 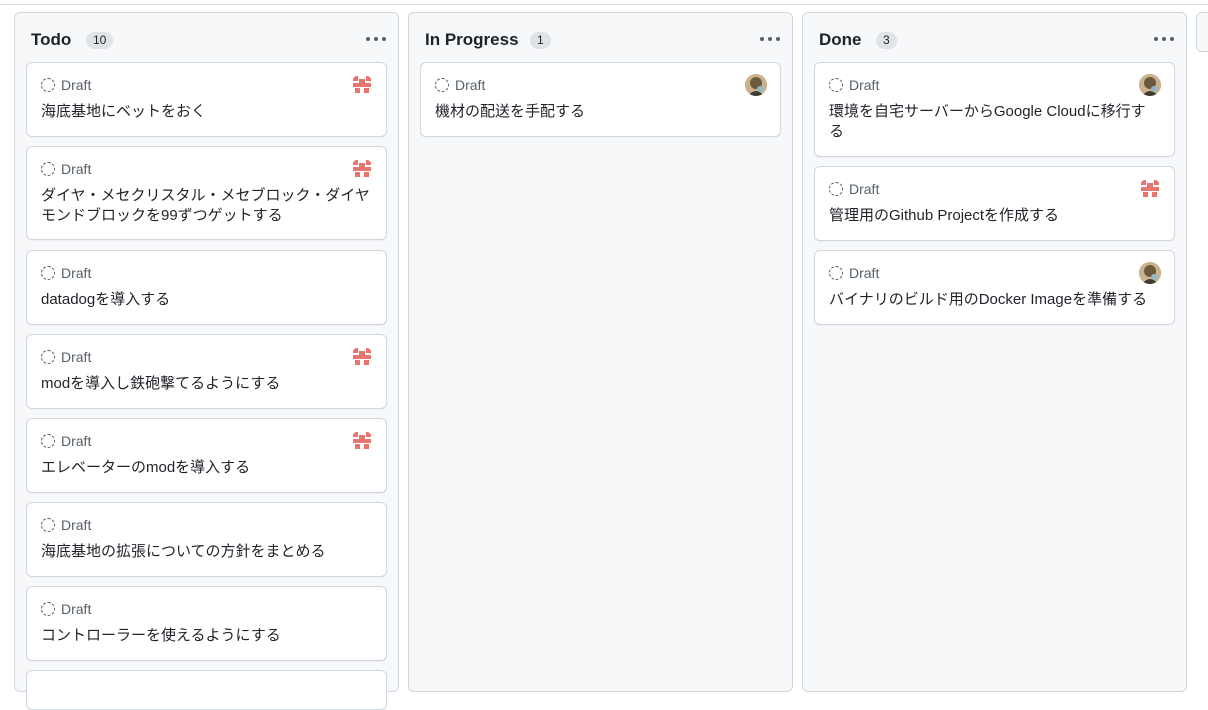 What do you see at coordinates (600, 112) in the screenshot?
I see `card-title: 機材の配送を手配する` at bounding box center [600, 112].